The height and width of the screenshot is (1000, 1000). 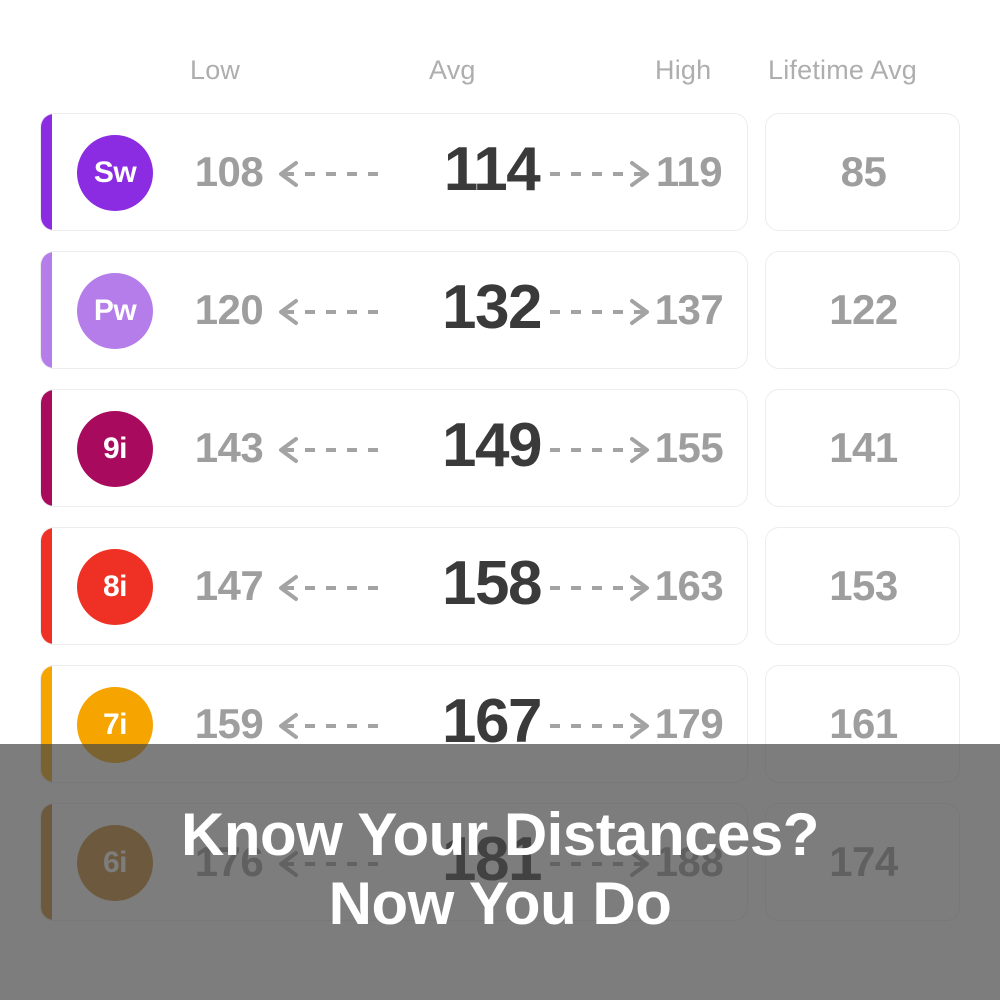 I want to click on header-high: High, so click(x=683, y=70).